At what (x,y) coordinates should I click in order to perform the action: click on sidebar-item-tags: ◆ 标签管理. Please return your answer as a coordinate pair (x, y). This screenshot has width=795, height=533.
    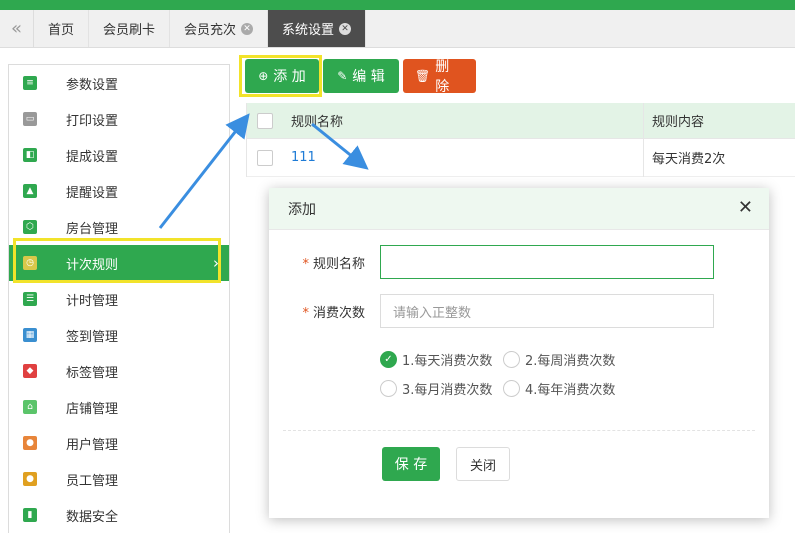
    Looking at the image, I should click on (119, 371).